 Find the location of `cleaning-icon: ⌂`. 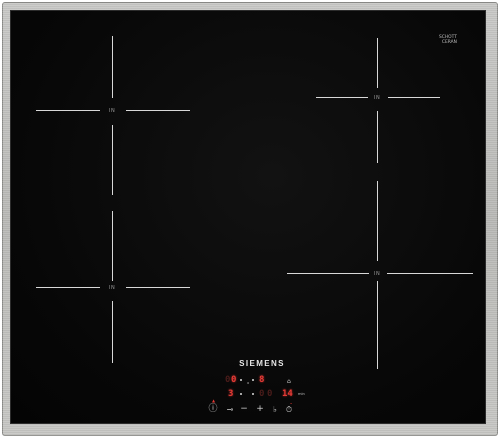

cleaning-icon: ⌂ is located at coordinates (289, 381).